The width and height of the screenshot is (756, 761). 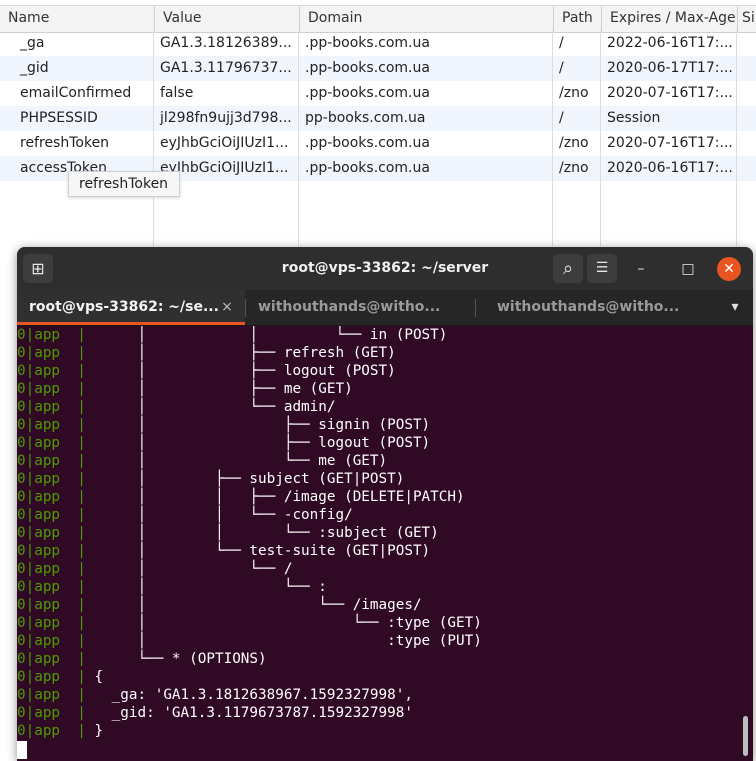 I want to click on maximize-button: □, so click(x=688, y=269).